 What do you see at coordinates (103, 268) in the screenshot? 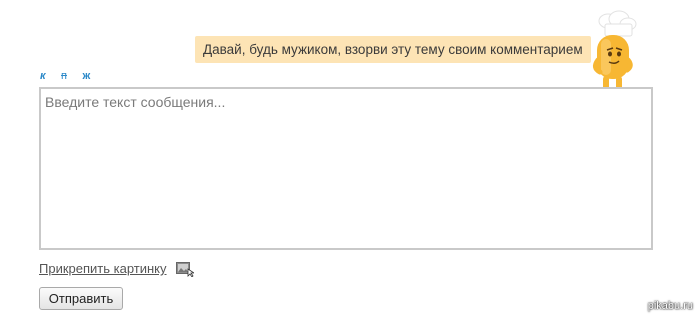
I see `attach-image-link: Прикрепить картинку` at bounding box center [103, 268].